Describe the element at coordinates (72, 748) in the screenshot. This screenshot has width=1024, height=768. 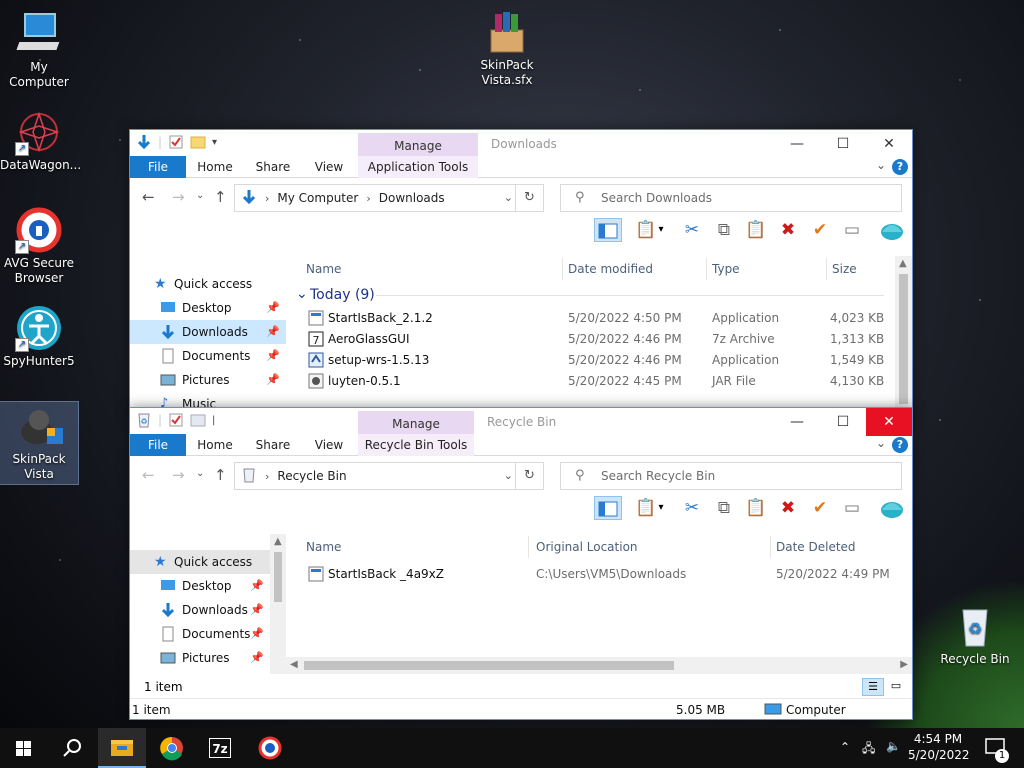
I see `search-button` at that location.